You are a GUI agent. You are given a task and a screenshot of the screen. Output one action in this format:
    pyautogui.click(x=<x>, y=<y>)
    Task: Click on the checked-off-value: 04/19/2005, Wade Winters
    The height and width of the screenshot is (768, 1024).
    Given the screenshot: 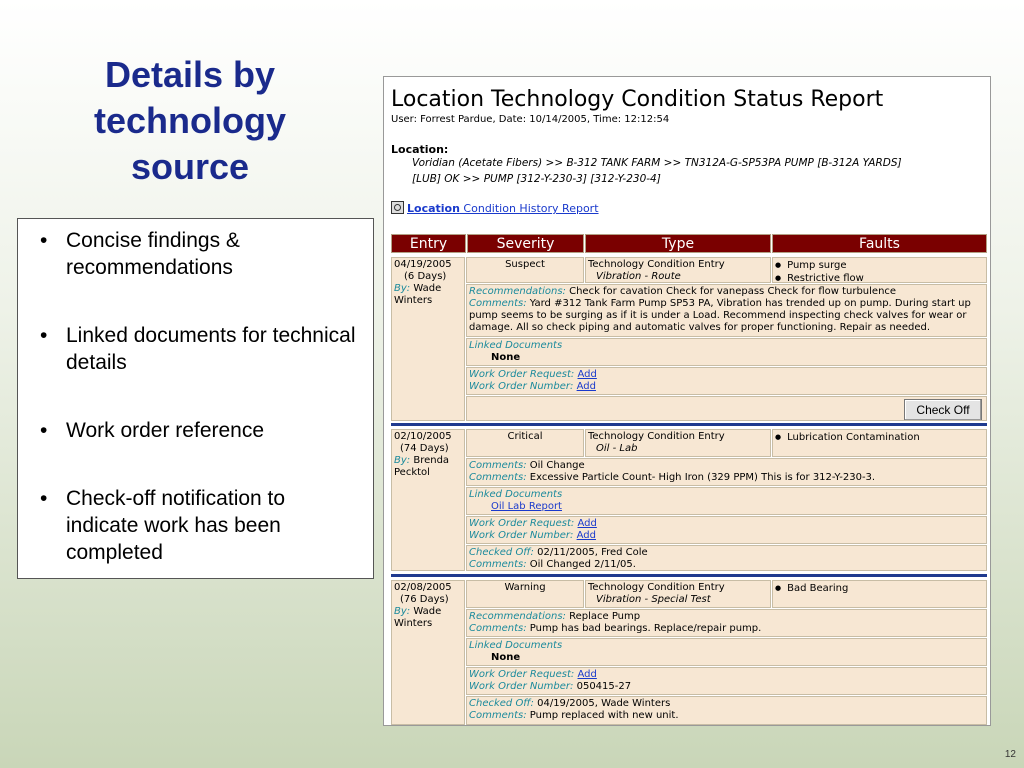 What is the action you would take?
    pyautogui.click(x=604, y=703)
    